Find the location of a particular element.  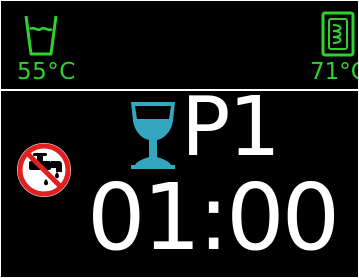

rinse-temperature: 71°C is located at coordinates (334, 72).